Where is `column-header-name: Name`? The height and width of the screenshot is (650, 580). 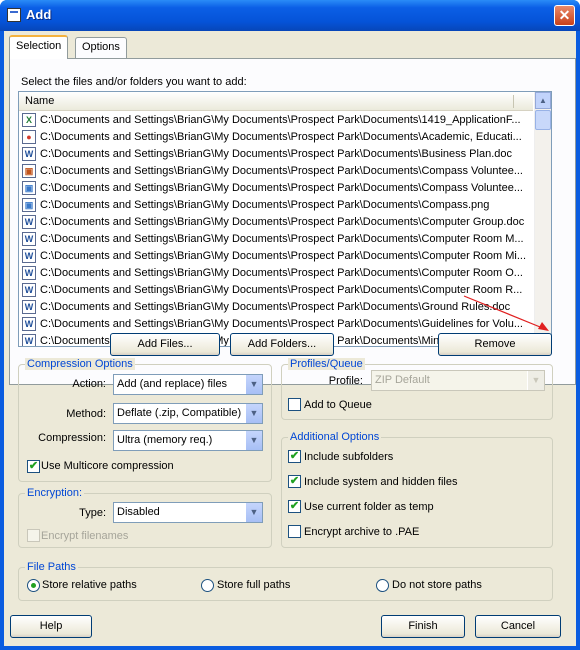
column-header-name: Name is located at coordinates (39, 101).